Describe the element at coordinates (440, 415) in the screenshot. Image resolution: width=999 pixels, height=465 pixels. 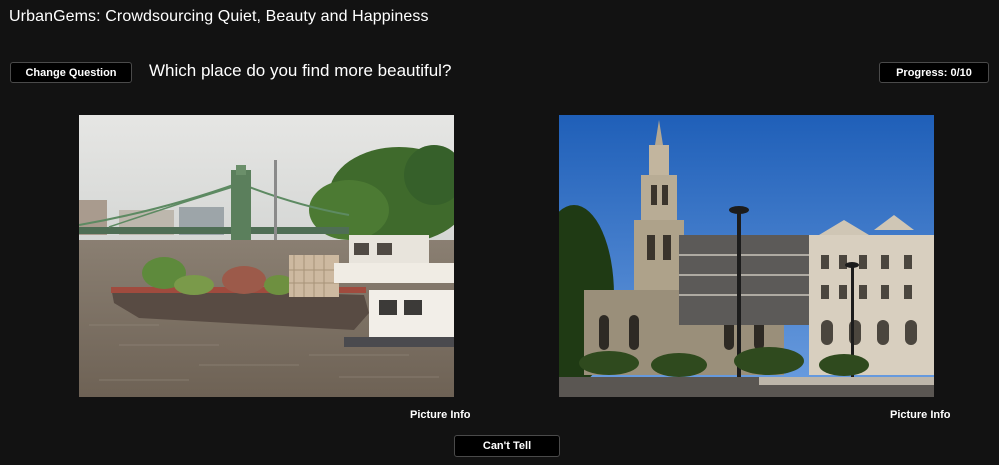
I see `left-picture-info-link: Picture Info` at that location.